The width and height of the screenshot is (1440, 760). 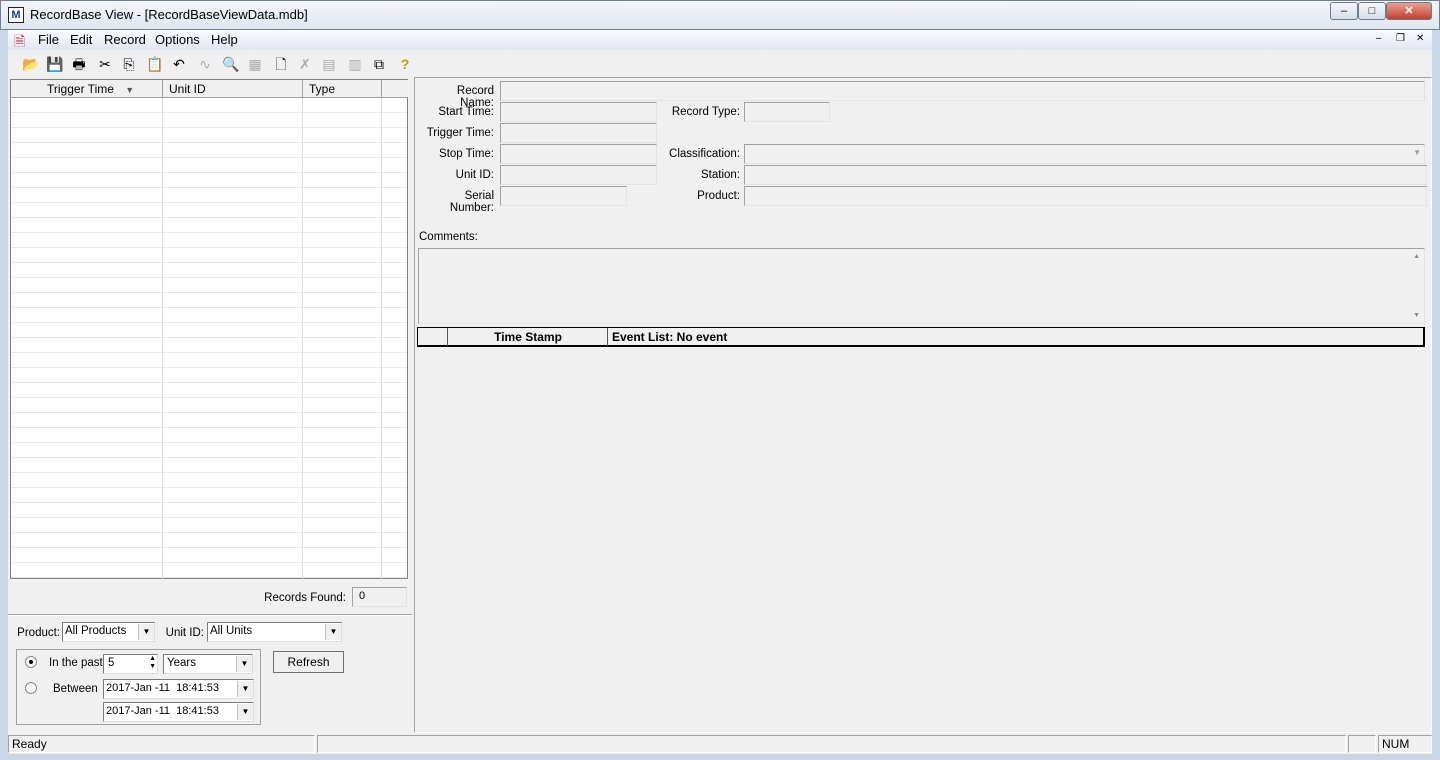 What do you see at coordinates (205, 64) in the screenshot?
I see `waveform-icon: ∿` at bounding box center [205, 64].